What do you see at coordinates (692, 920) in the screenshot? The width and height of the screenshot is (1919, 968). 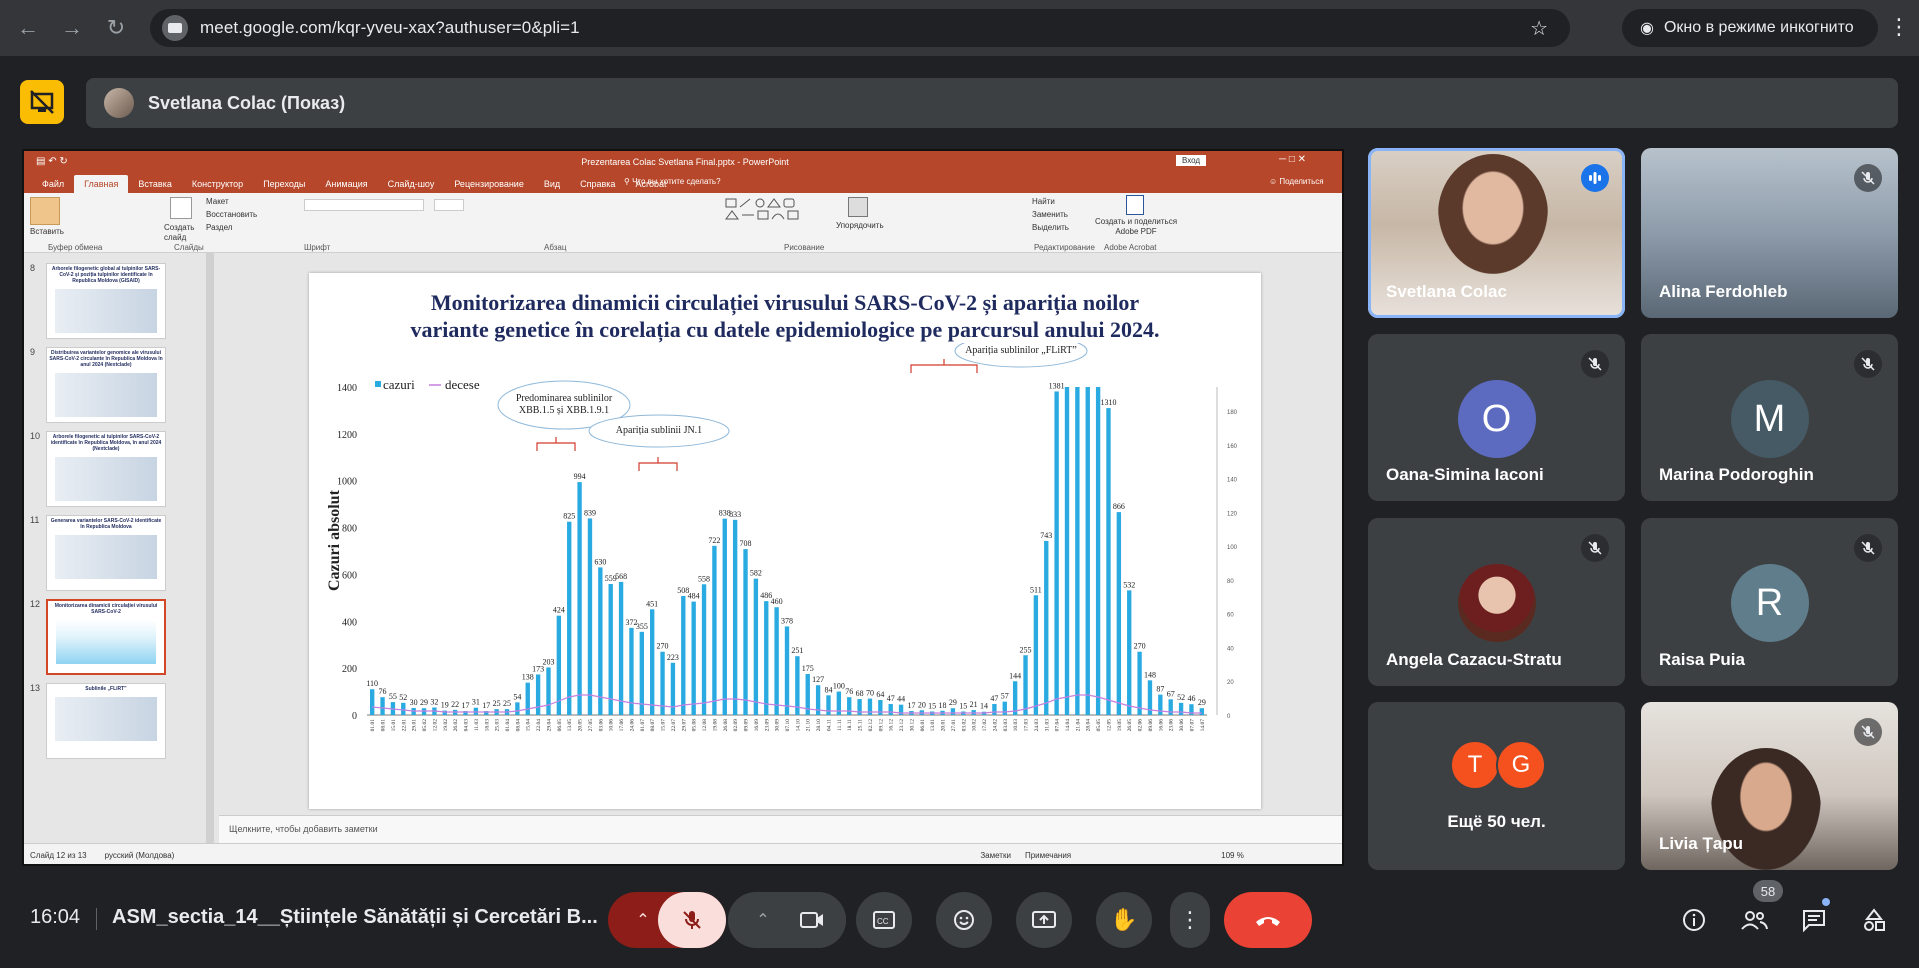 I see `mic-toggle-button` at bounding box center [692, 920].